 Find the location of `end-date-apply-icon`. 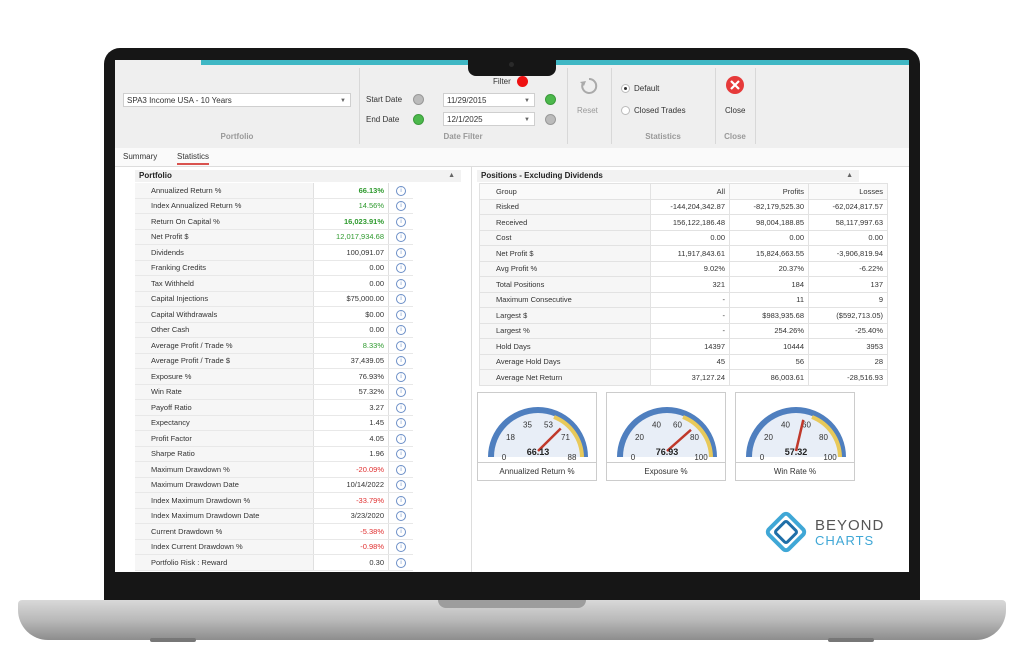

end-date-apply-icon is located at coordinates (418, 119).